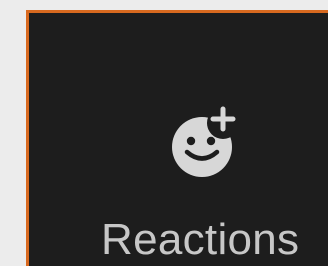  What do you see at coordinates (202, 145) in the screenshot?
I see `smiley-plus-icon` at bounding box center [202, 145].